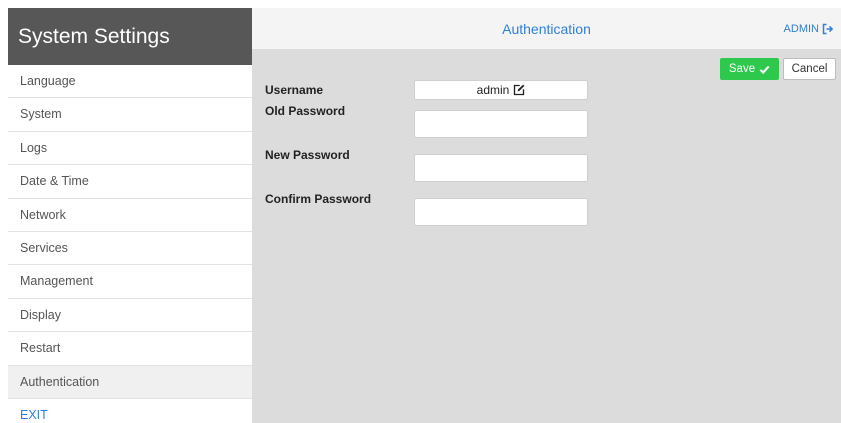 Image resolution: width=841 pixels, height=423 pixels. I want to click on sidebar-item-system: System, so click(130, 115).